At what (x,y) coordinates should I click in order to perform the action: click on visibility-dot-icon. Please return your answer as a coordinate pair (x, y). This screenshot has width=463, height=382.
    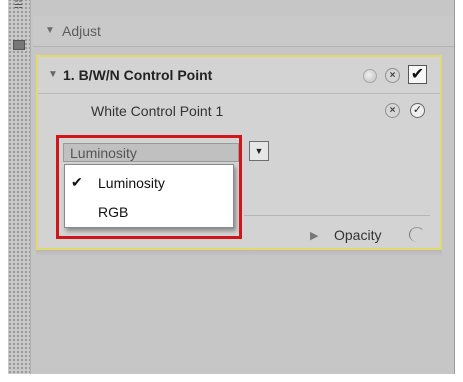
    Looking at the image, I should click on (370, 76).